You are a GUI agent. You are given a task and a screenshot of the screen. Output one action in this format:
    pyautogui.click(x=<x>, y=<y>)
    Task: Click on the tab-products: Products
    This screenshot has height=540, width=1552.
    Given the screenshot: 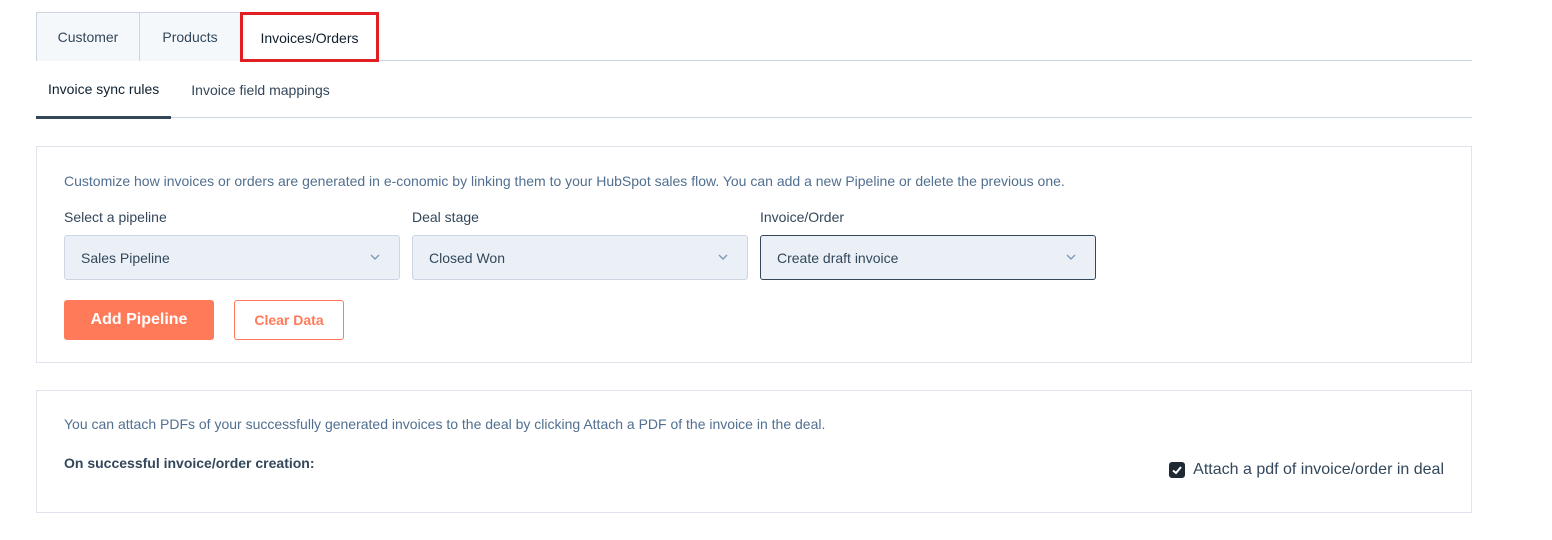 What is the action you would take?
    pyautogui.click(x=190, y=36)
    